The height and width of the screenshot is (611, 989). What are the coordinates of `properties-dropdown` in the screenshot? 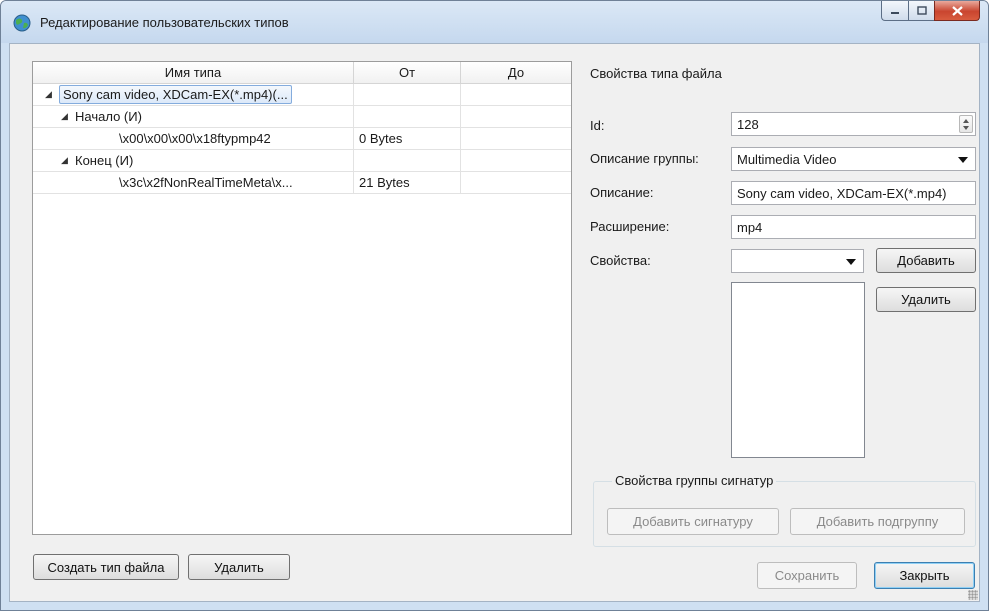 It's located at (797, 261).